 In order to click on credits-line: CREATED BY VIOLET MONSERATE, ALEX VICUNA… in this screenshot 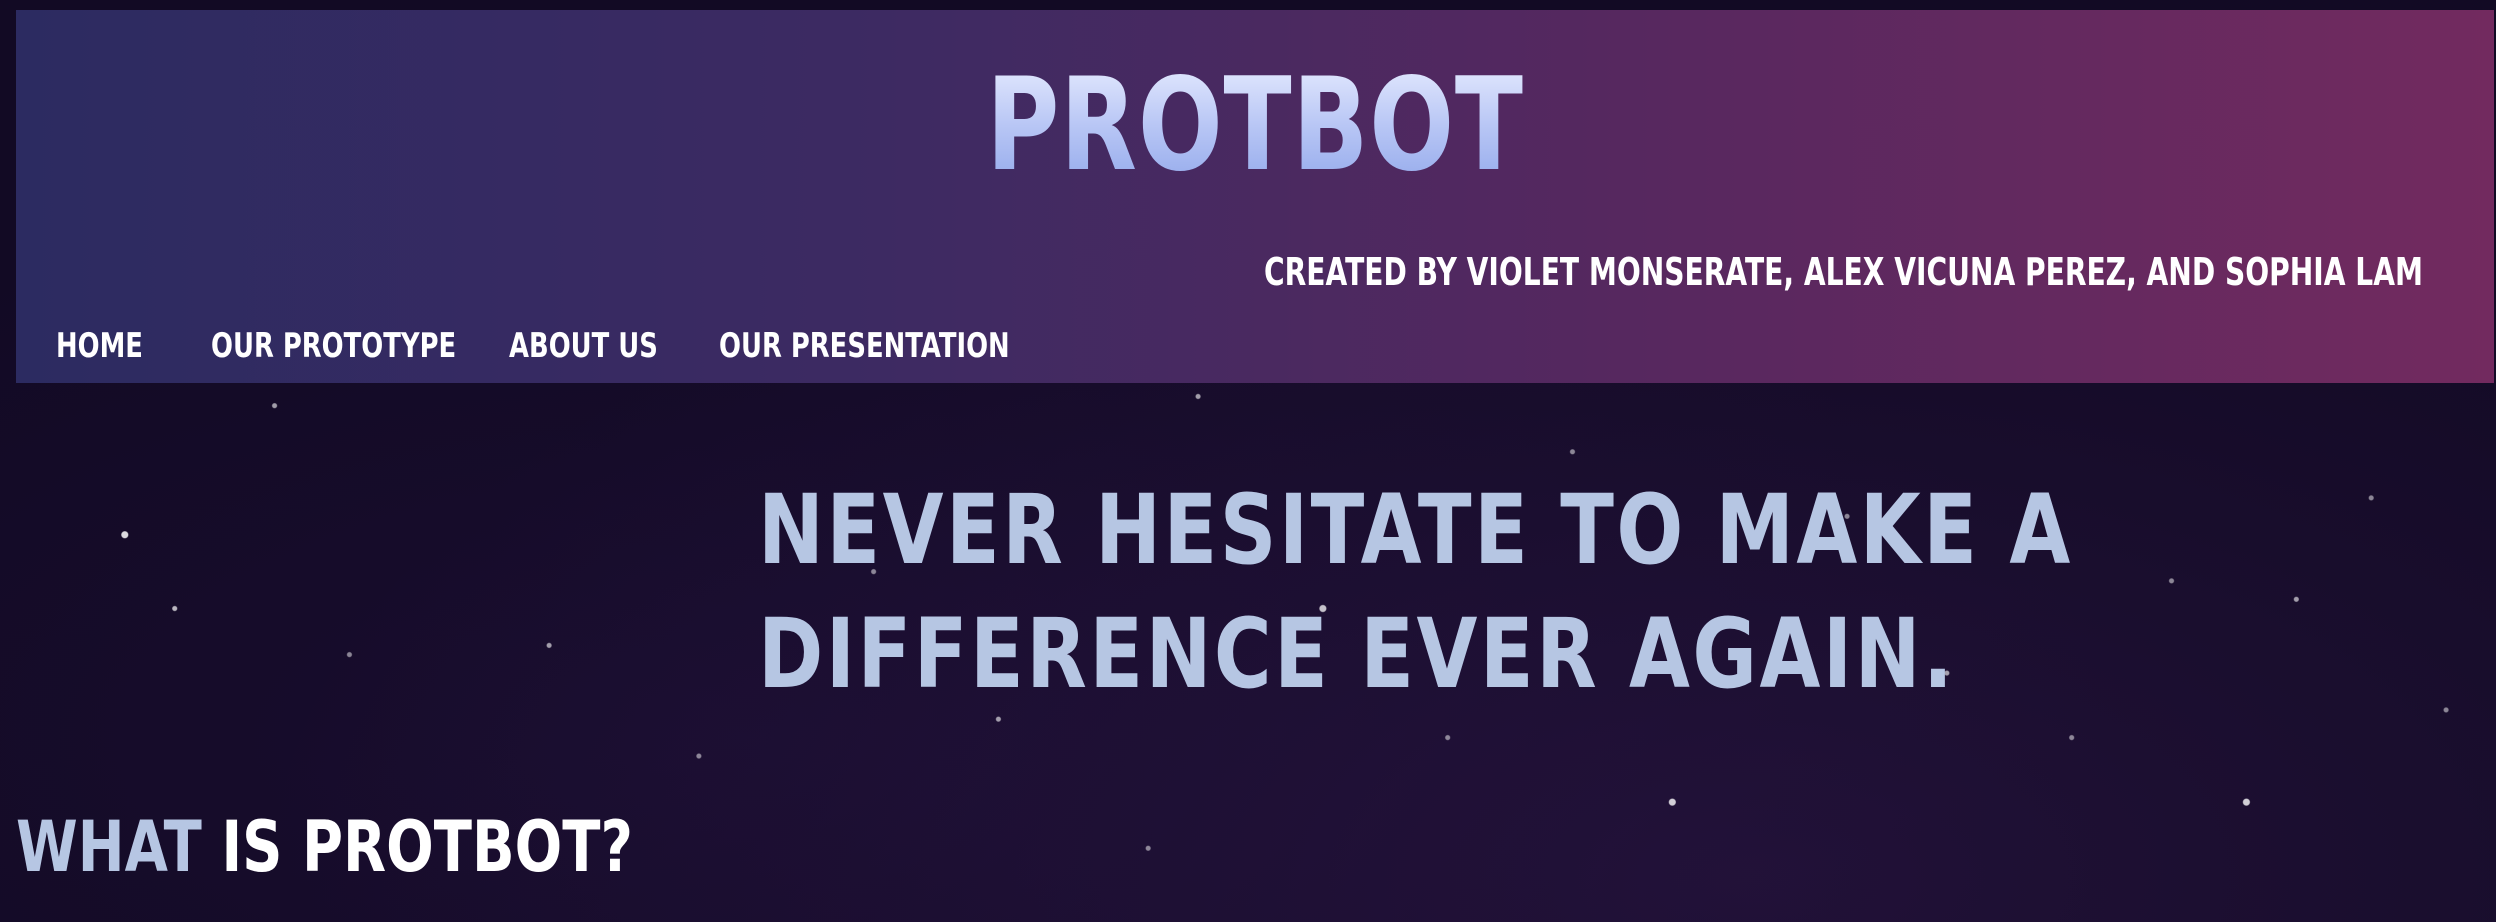, I will do `click(1843, 272)`.